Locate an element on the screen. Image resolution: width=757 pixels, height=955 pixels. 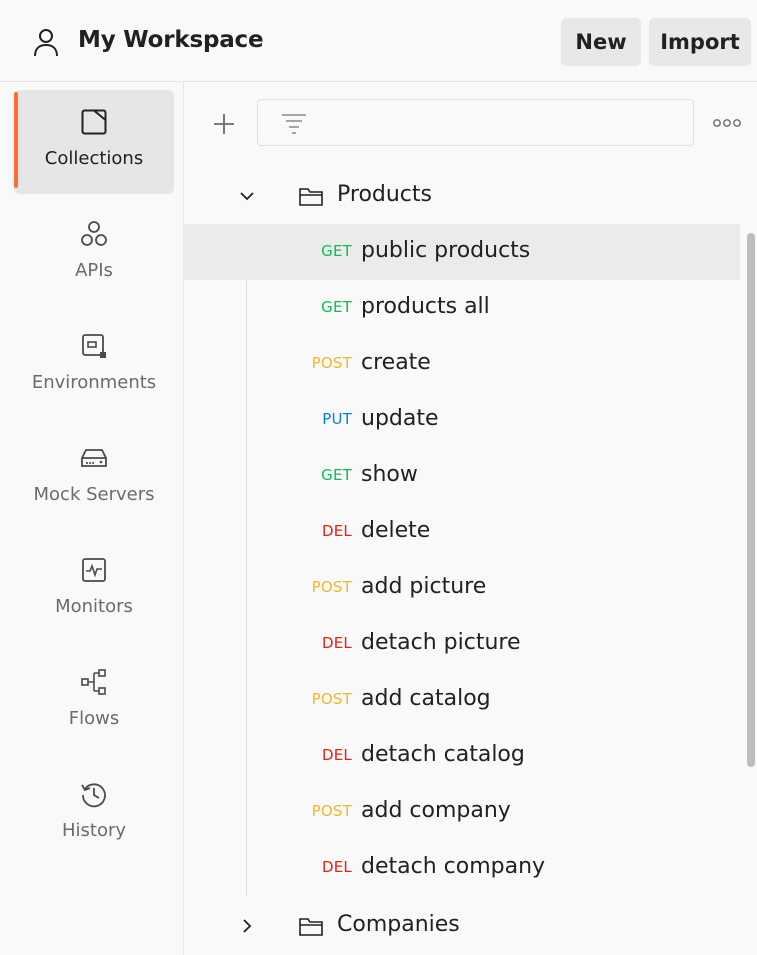
request-row: POST add catalog is located at coordinates (462, 700).